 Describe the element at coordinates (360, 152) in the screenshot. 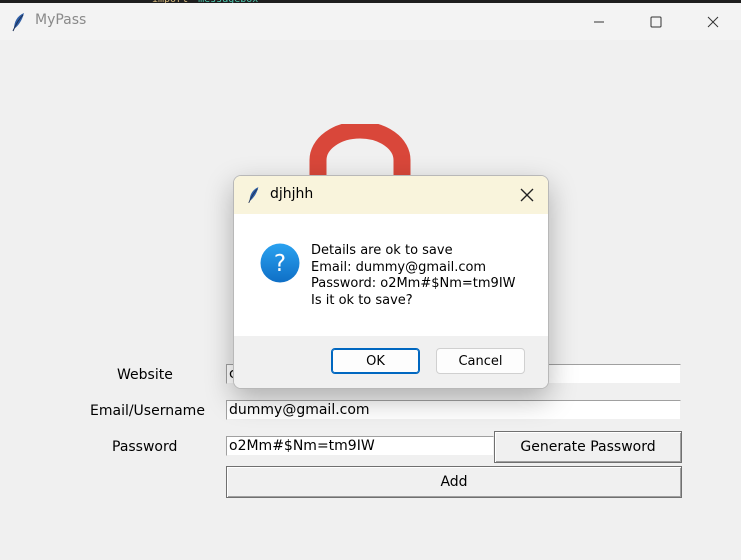

I see `lock-logo-image` at that location.